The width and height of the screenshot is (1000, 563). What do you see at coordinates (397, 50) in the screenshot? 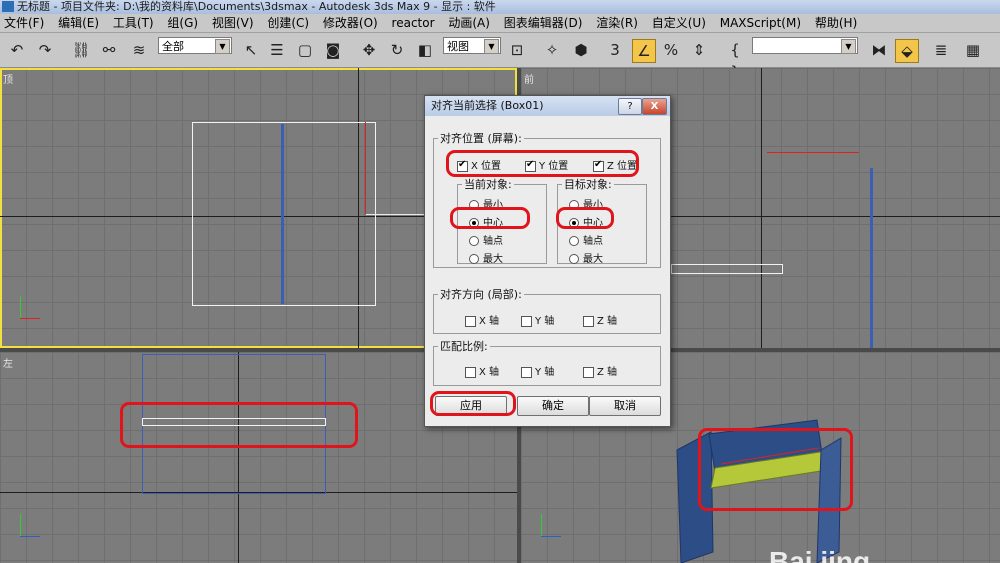
I see `select-and-rotate-icon: ↻` at bounding box center [397, 50].